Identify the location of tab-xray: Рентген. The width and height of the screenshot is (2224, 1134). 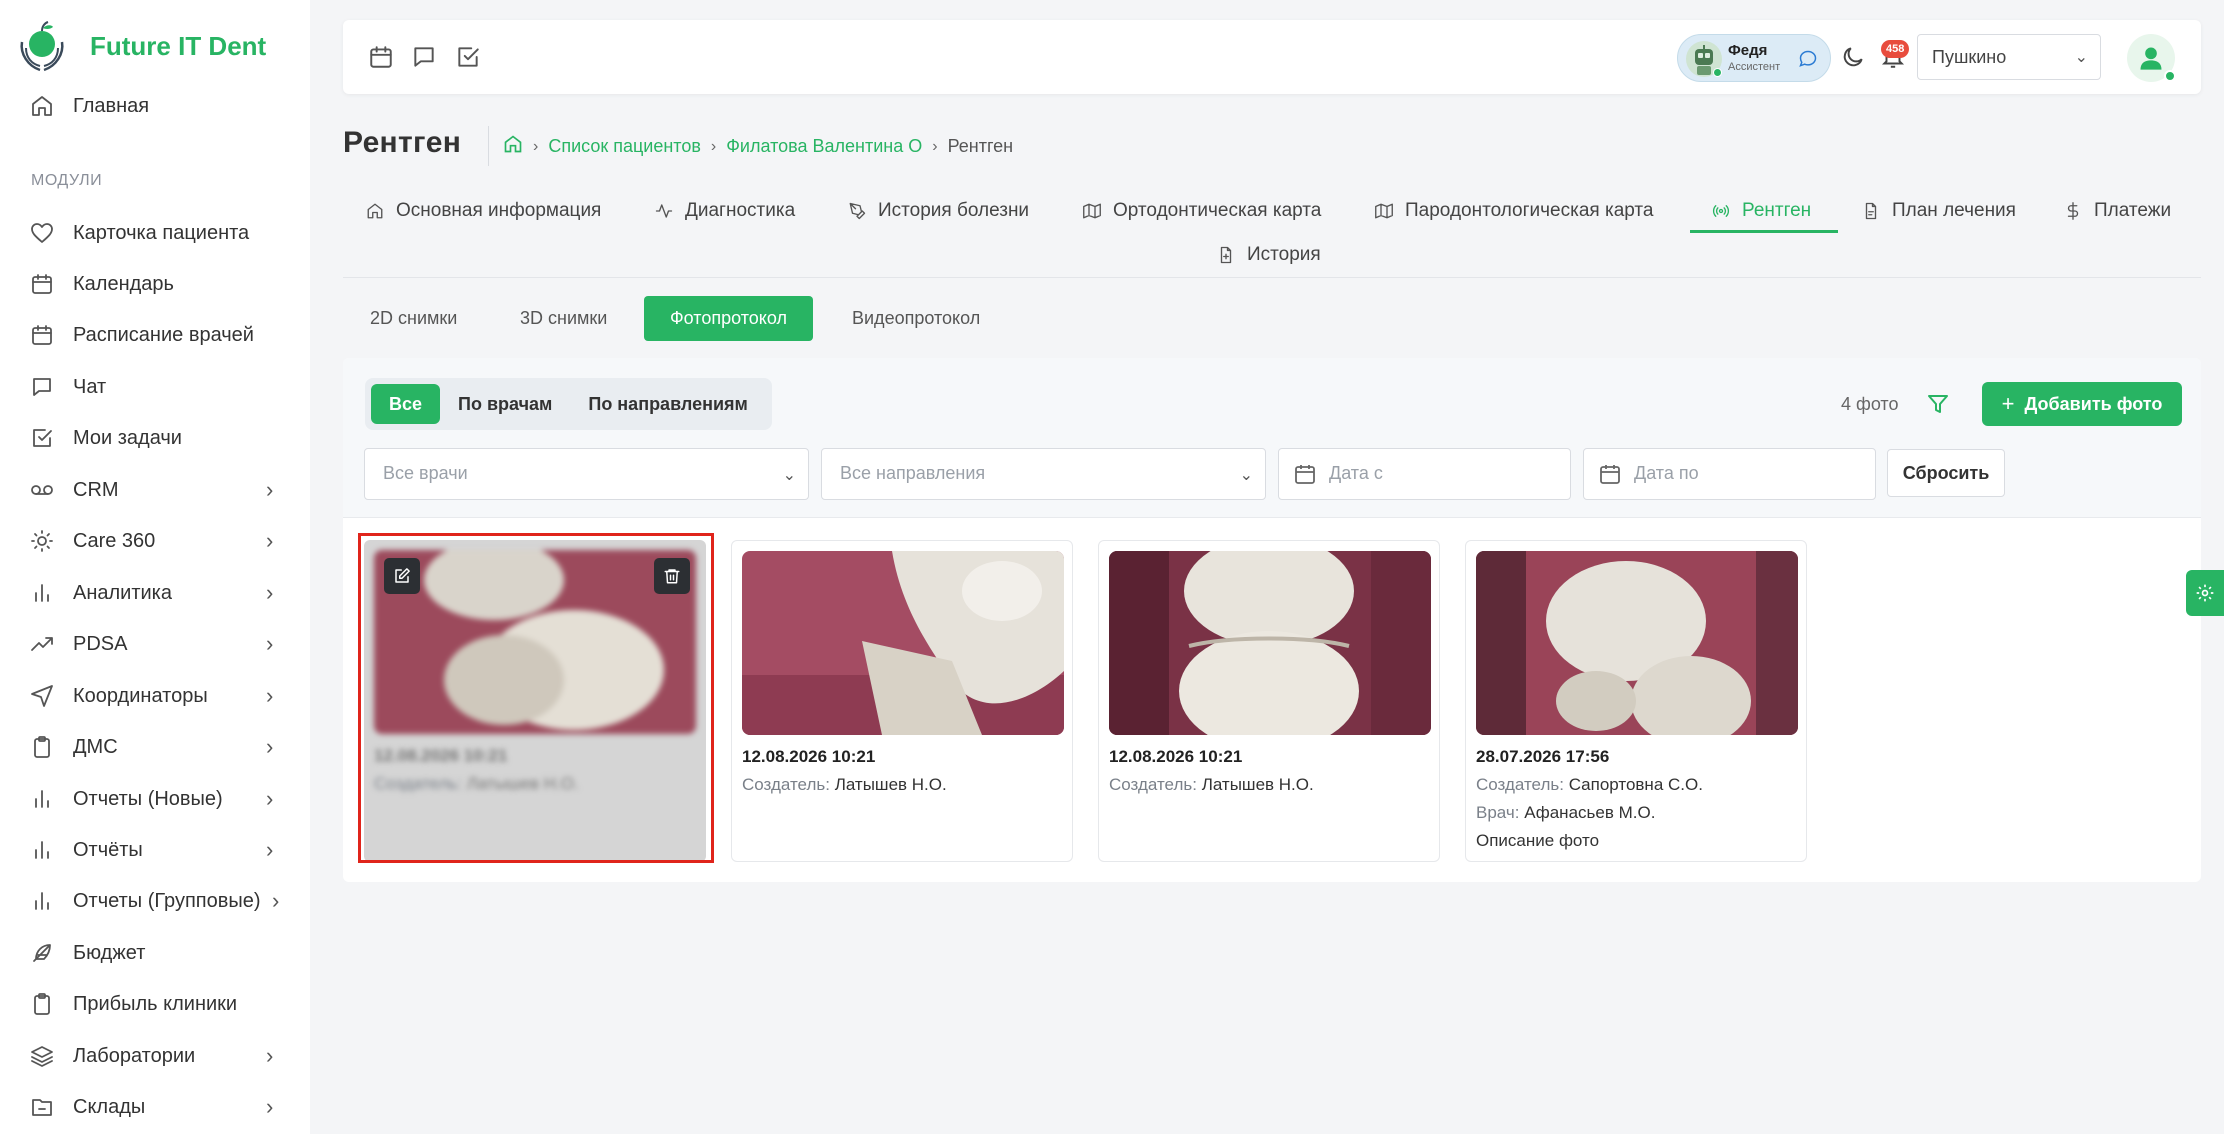
(1761, 211).